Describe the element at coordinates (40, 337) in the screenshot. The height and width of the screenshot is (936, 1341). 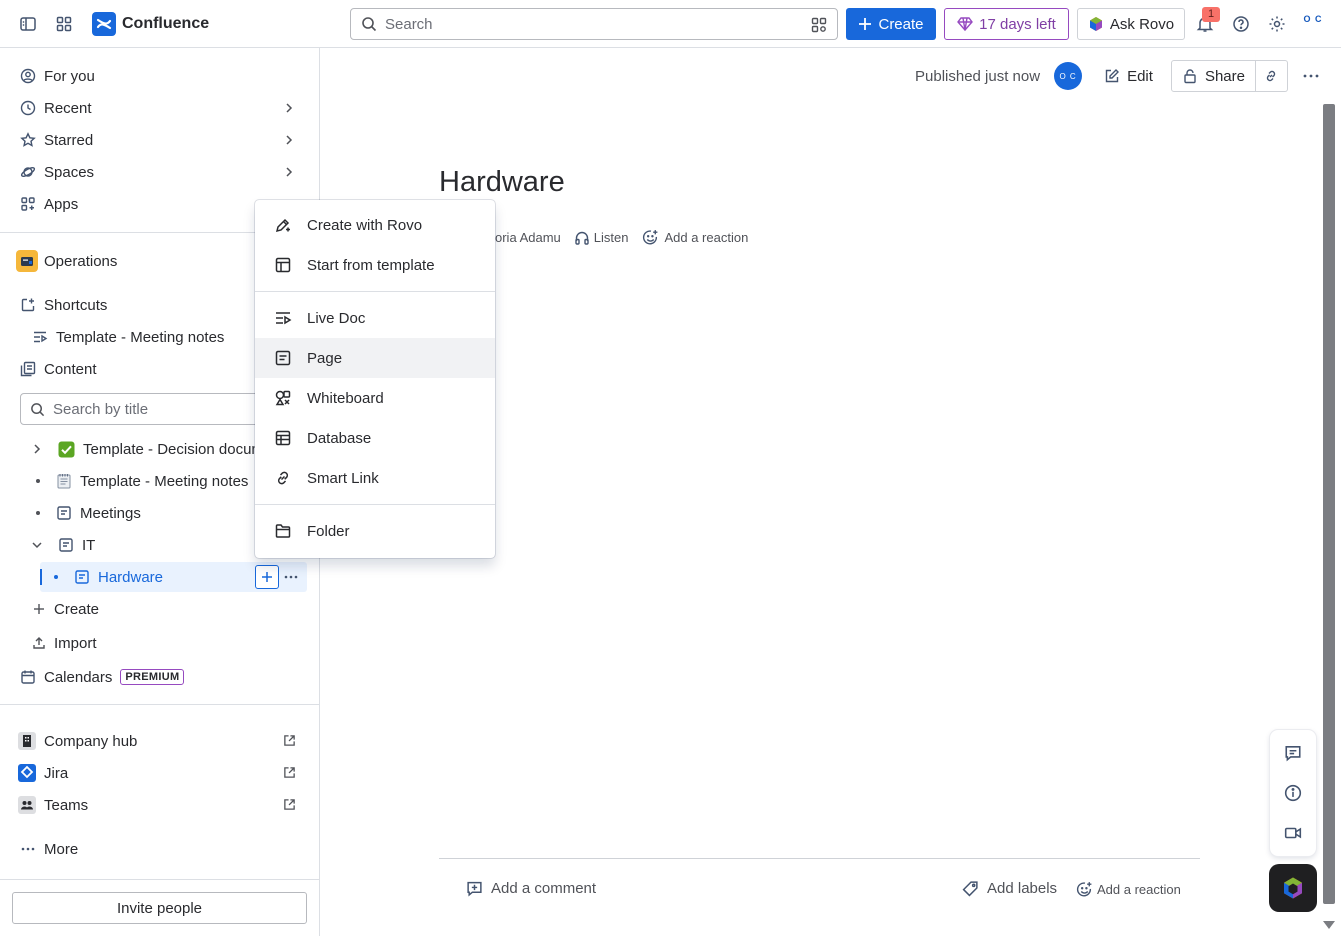
I see `live-doc-icon` at that location.